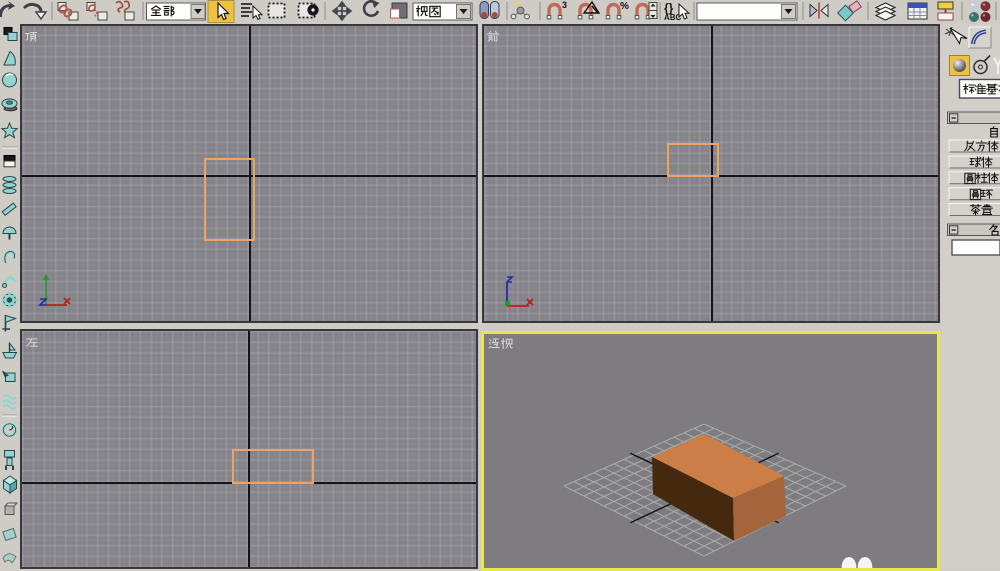 This screenshot has height=571, width=1000. I want to click on svg-text: 3, so click(564, 5).